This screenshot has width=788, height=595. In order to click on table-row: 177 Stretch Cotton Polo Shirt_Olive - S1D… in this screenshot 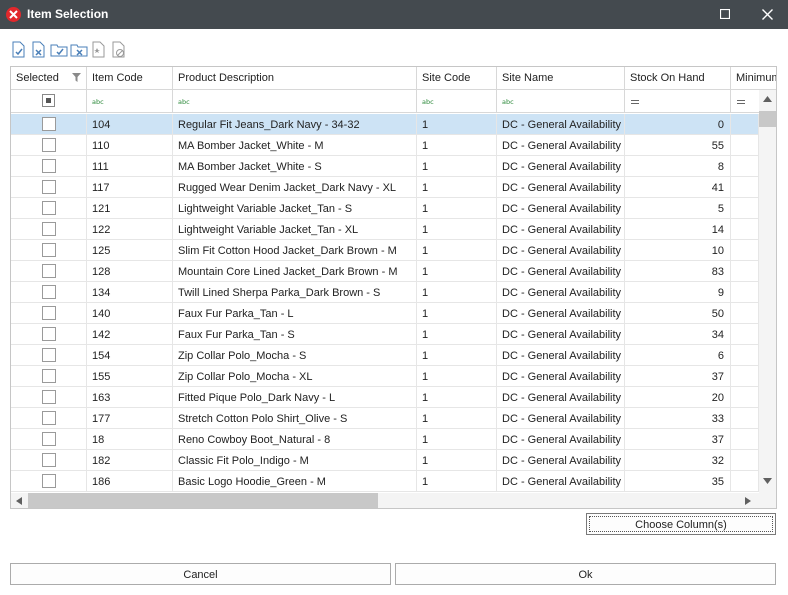, I will do `click(385, 418)`.